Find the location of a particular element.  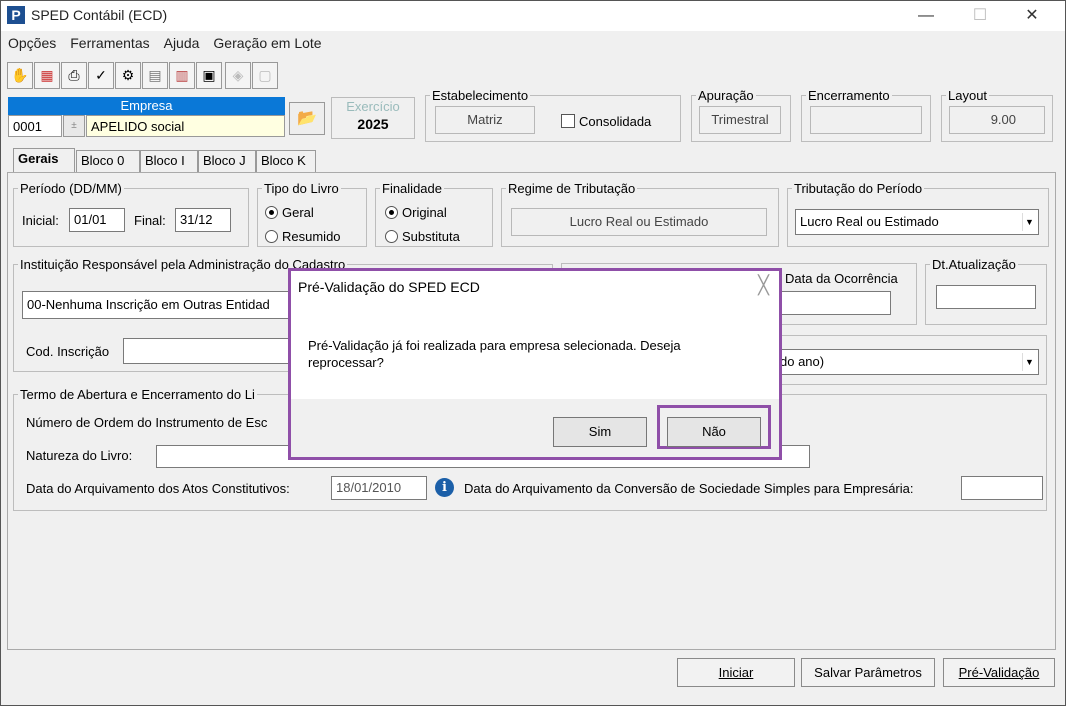

consolidada-checkbox: Consolidada is located at coordinates (606, 121).